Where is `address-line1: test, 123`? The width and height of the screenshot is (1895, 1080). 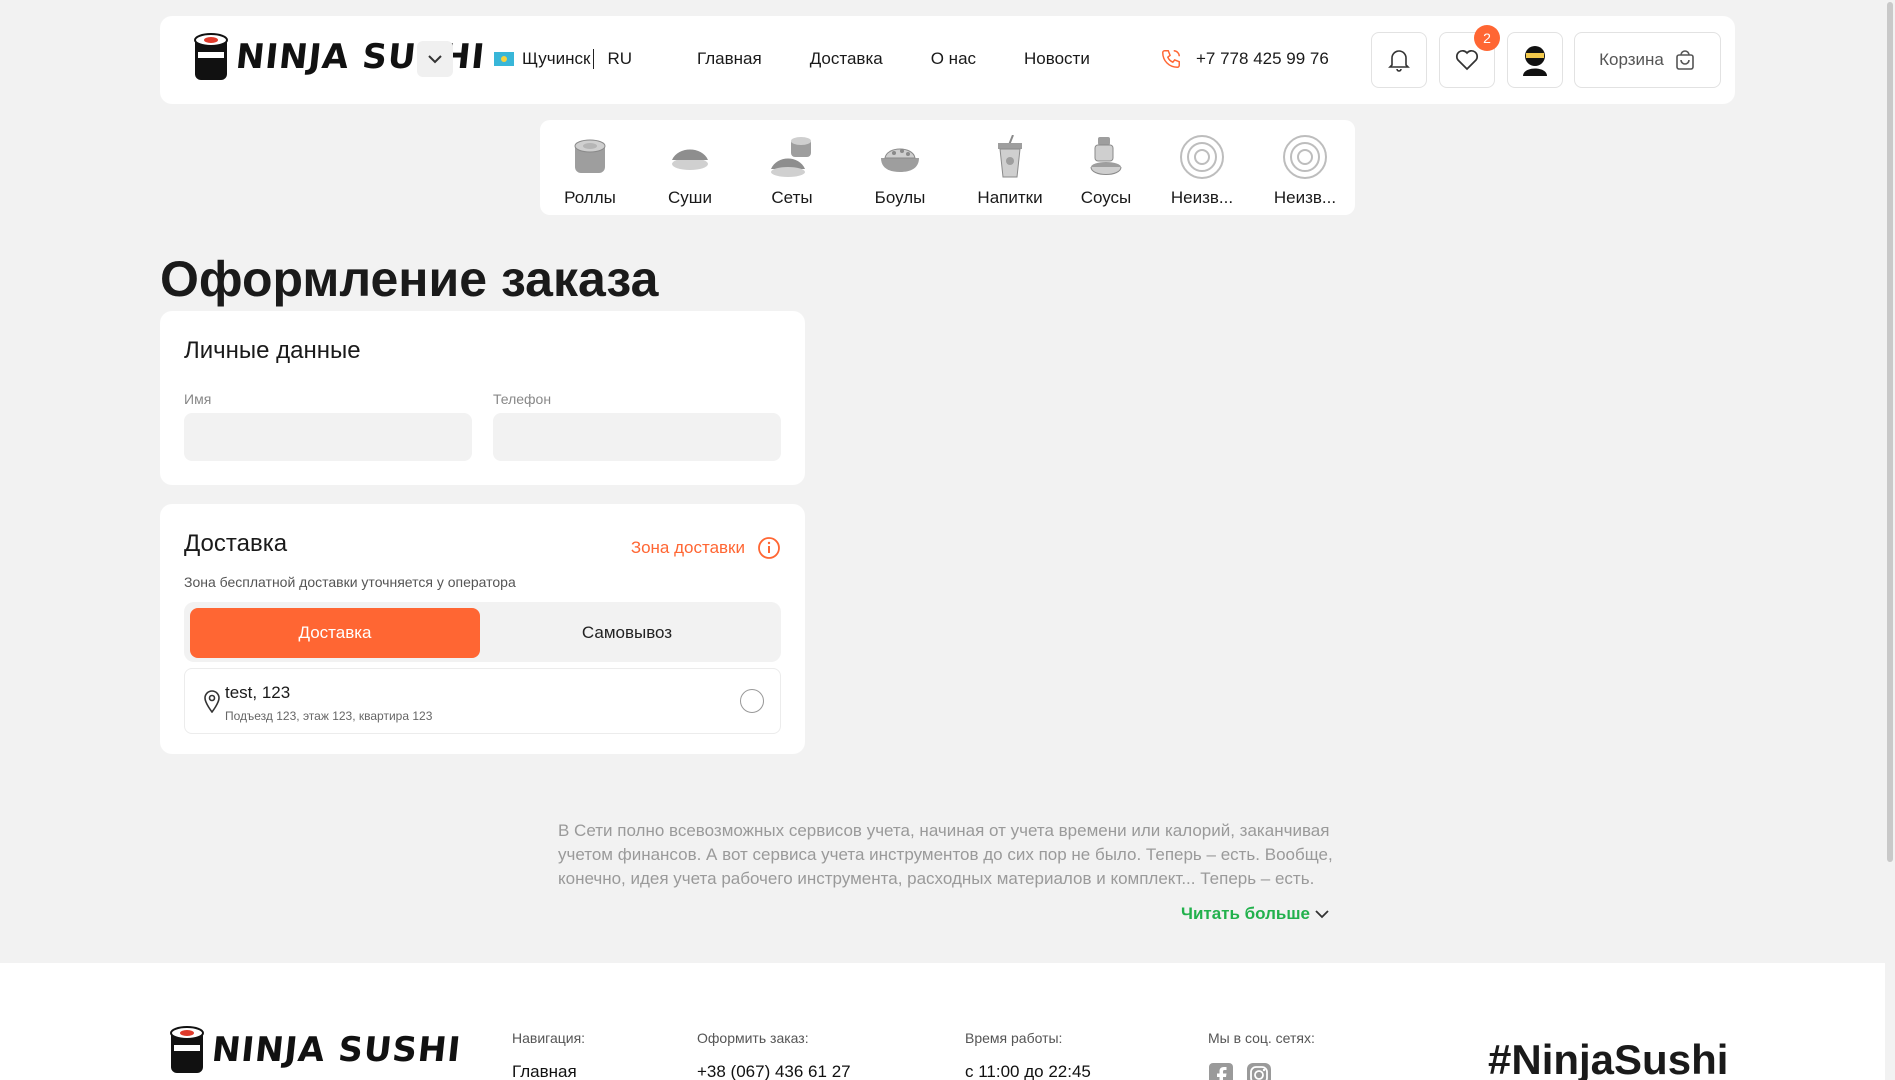 address-line1: test, 123 is located at coordinates (258, 692).